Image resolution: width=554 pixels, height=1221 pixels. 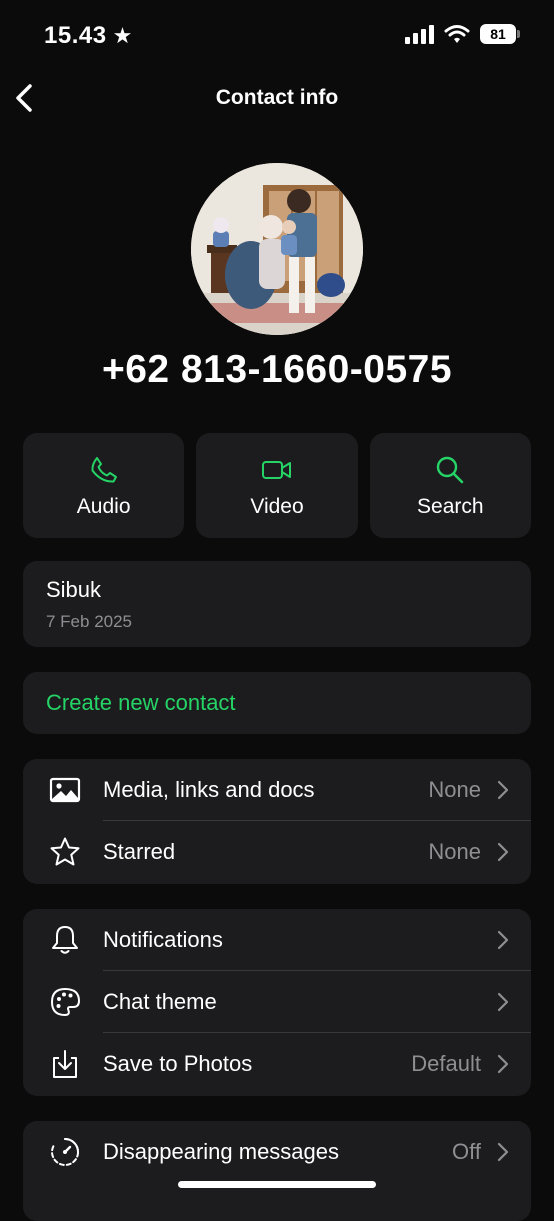 What do you see at coordinates (89, 621) in the screenshot?
I see `about-date: 7 Feb 2025` at bounding box center [89, 621].